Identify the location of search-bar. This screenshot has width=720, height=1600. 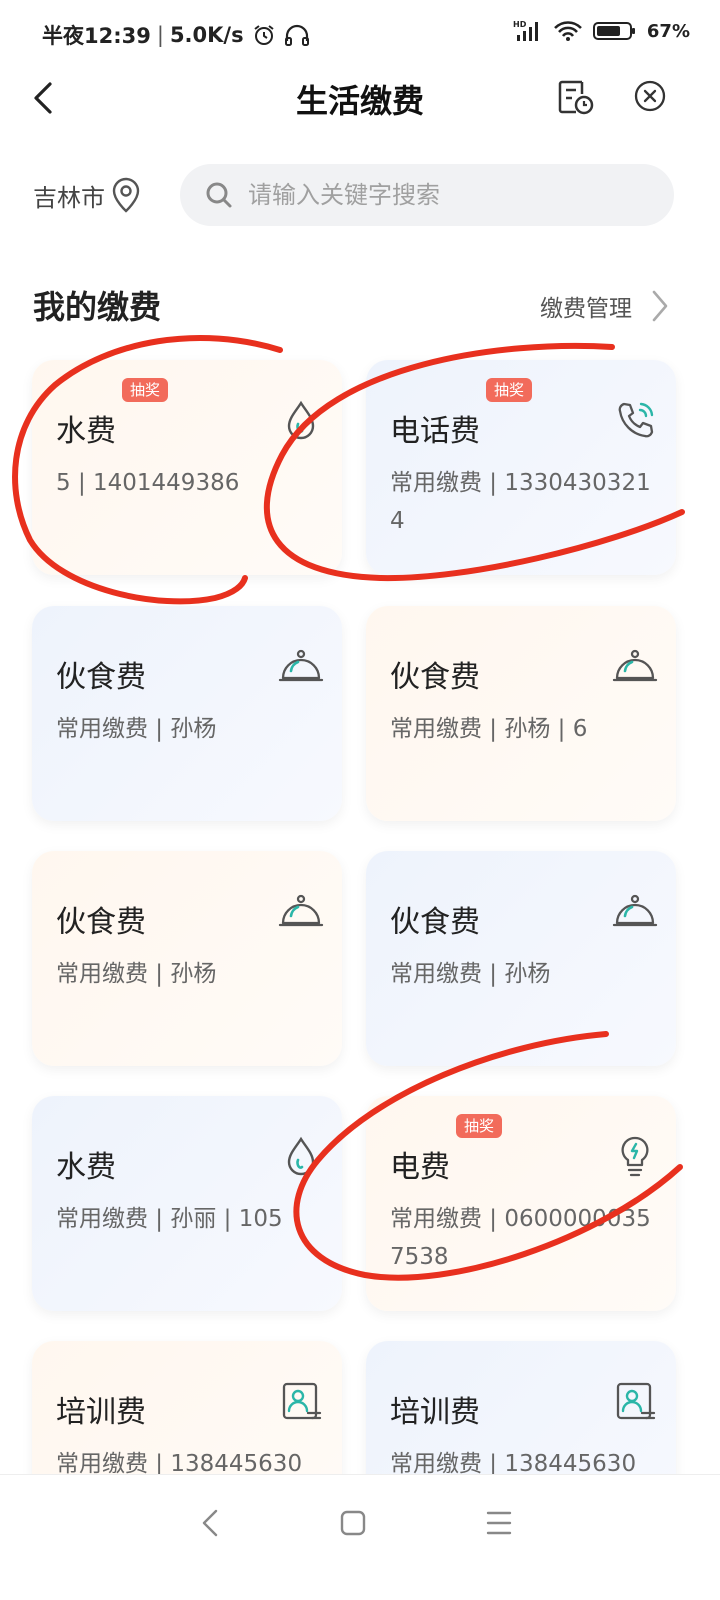
(427, 195).